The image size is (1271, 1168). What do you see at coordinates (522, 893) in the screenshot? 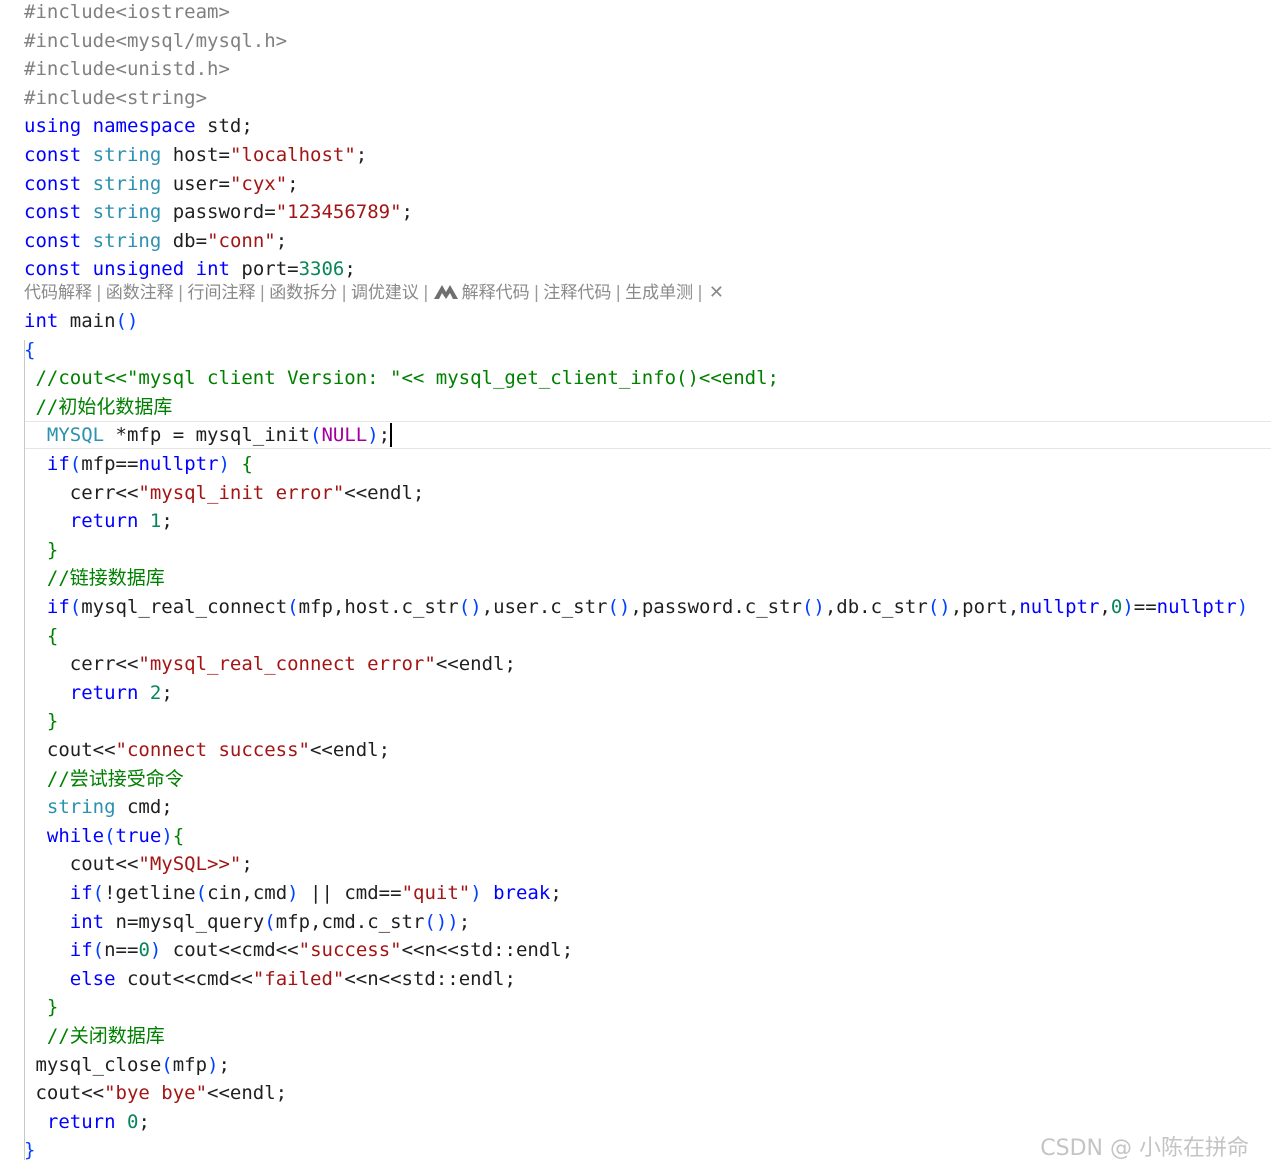
I see `keyword-token: break` at bounding box center [522, 893].